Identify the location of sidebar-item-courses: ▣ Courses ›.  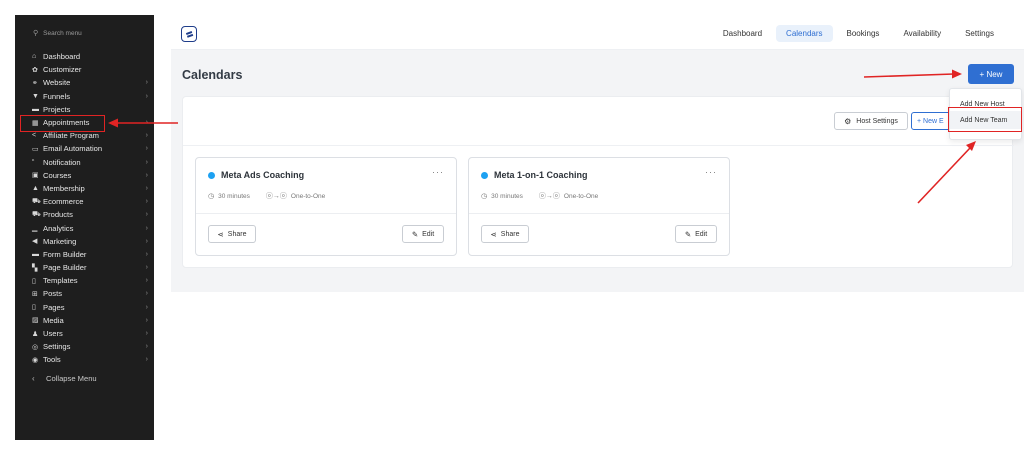
(90, 175).